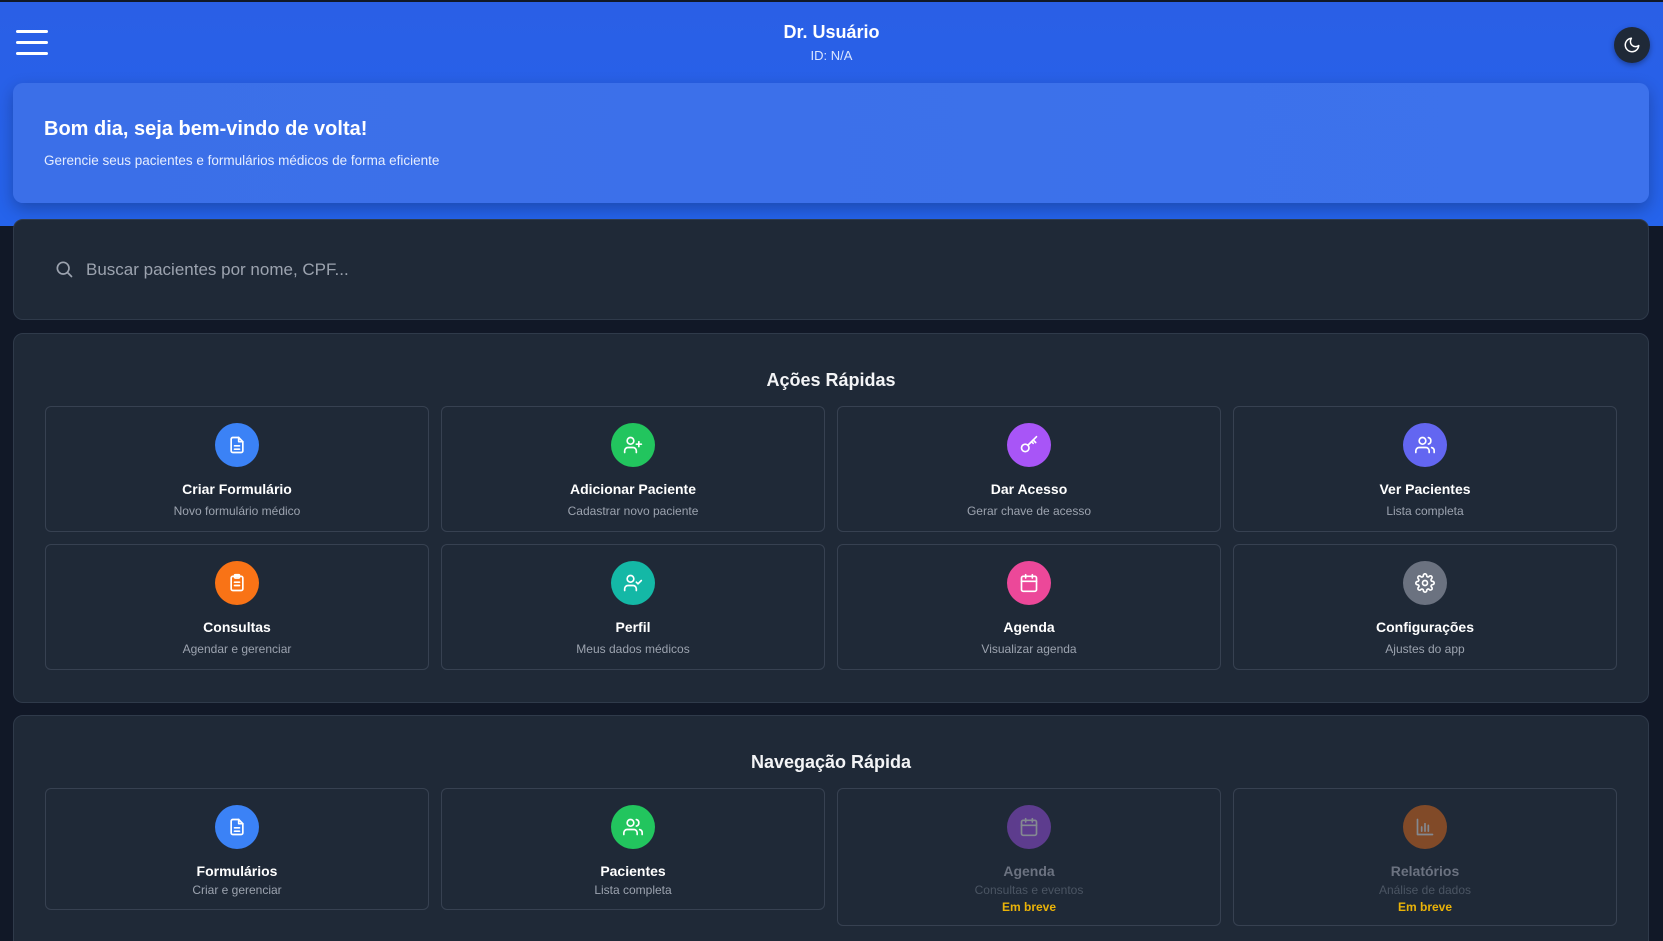  What do you see at coordinates (633, 489) in the screenshot?
I see `card-title: Adicionar Paciente` at bounding box center [633, 489].